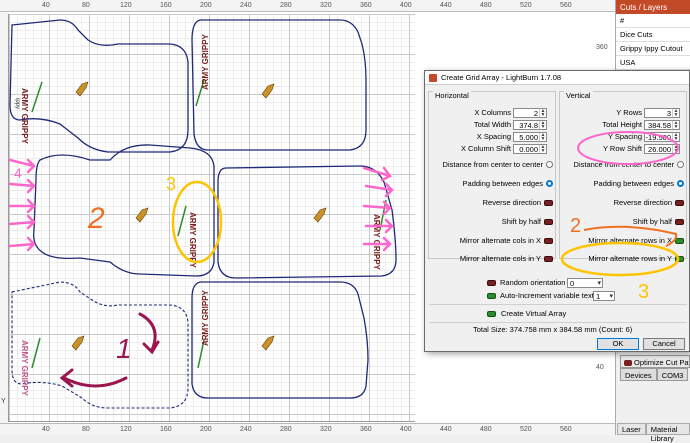  I want to click on mirror-cols-y-toggle, so click(548, 259).